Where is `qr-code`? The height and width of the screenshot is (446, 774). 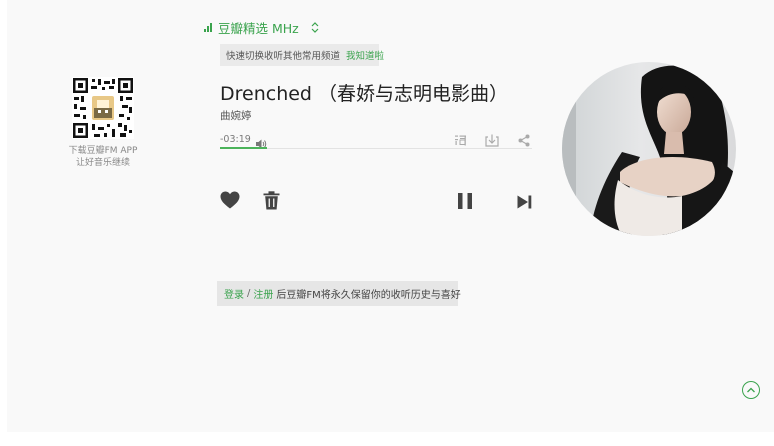 qr-code is located at coordinates (103, 108).